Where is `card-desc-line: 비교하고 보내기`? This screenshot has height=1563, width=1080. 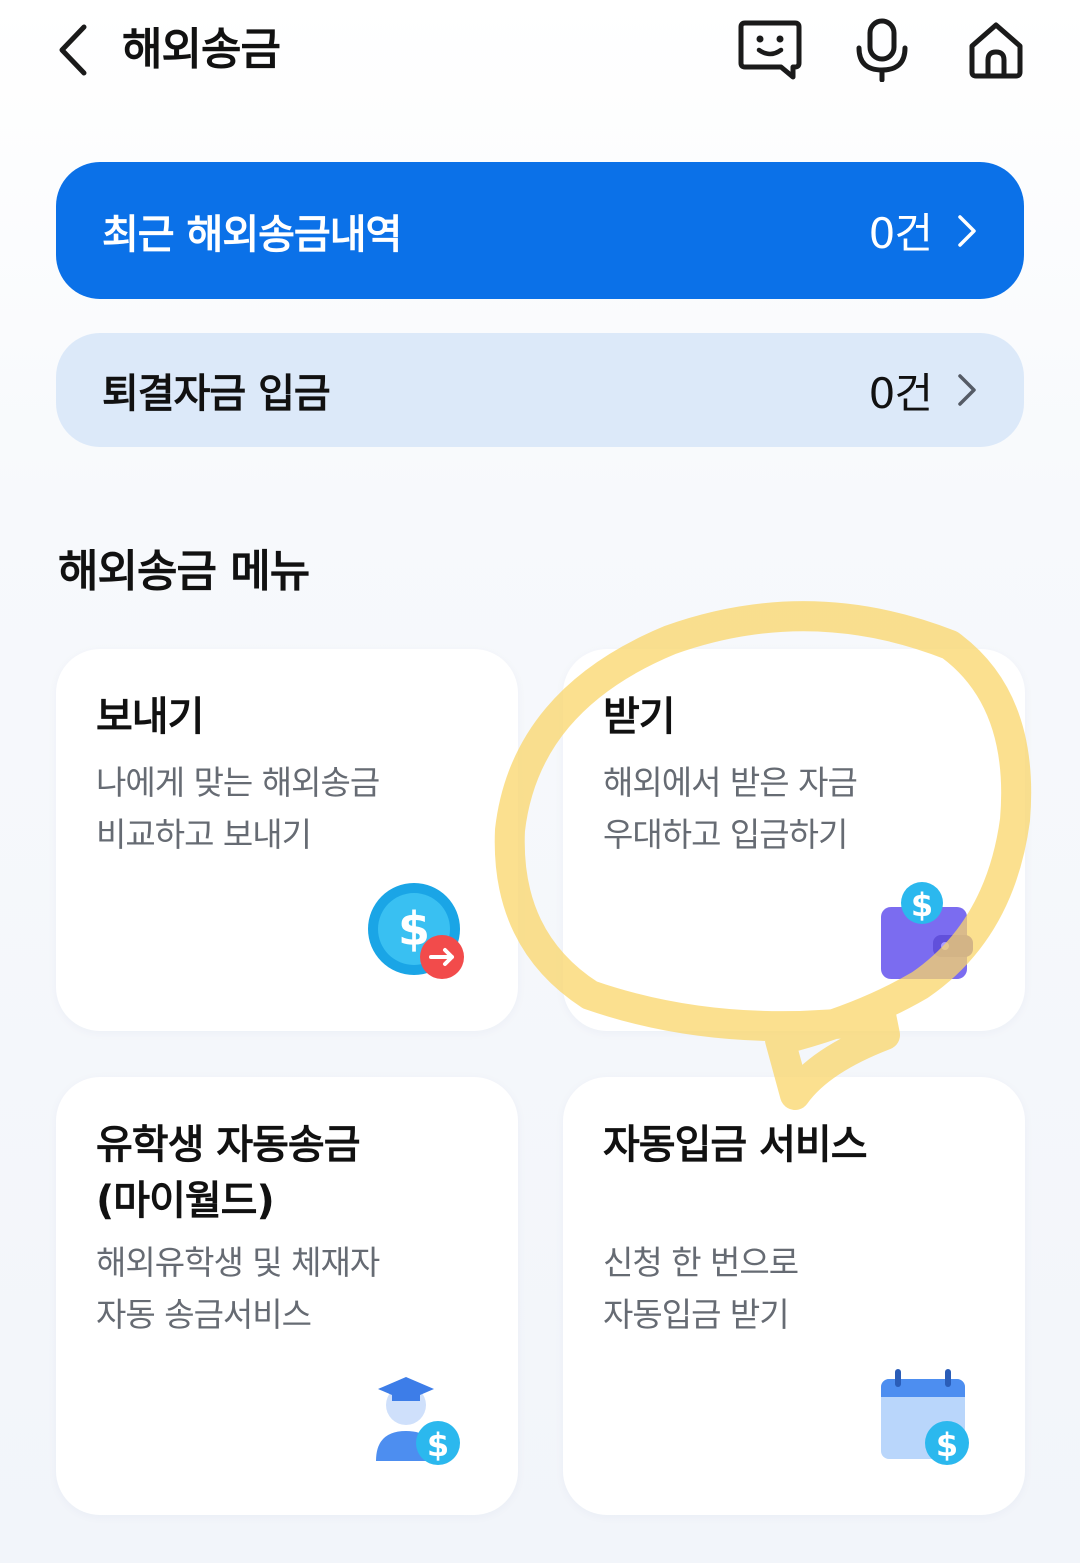
card-desc-line: 비교하고 보내기 is located at coordinates (204, 834).